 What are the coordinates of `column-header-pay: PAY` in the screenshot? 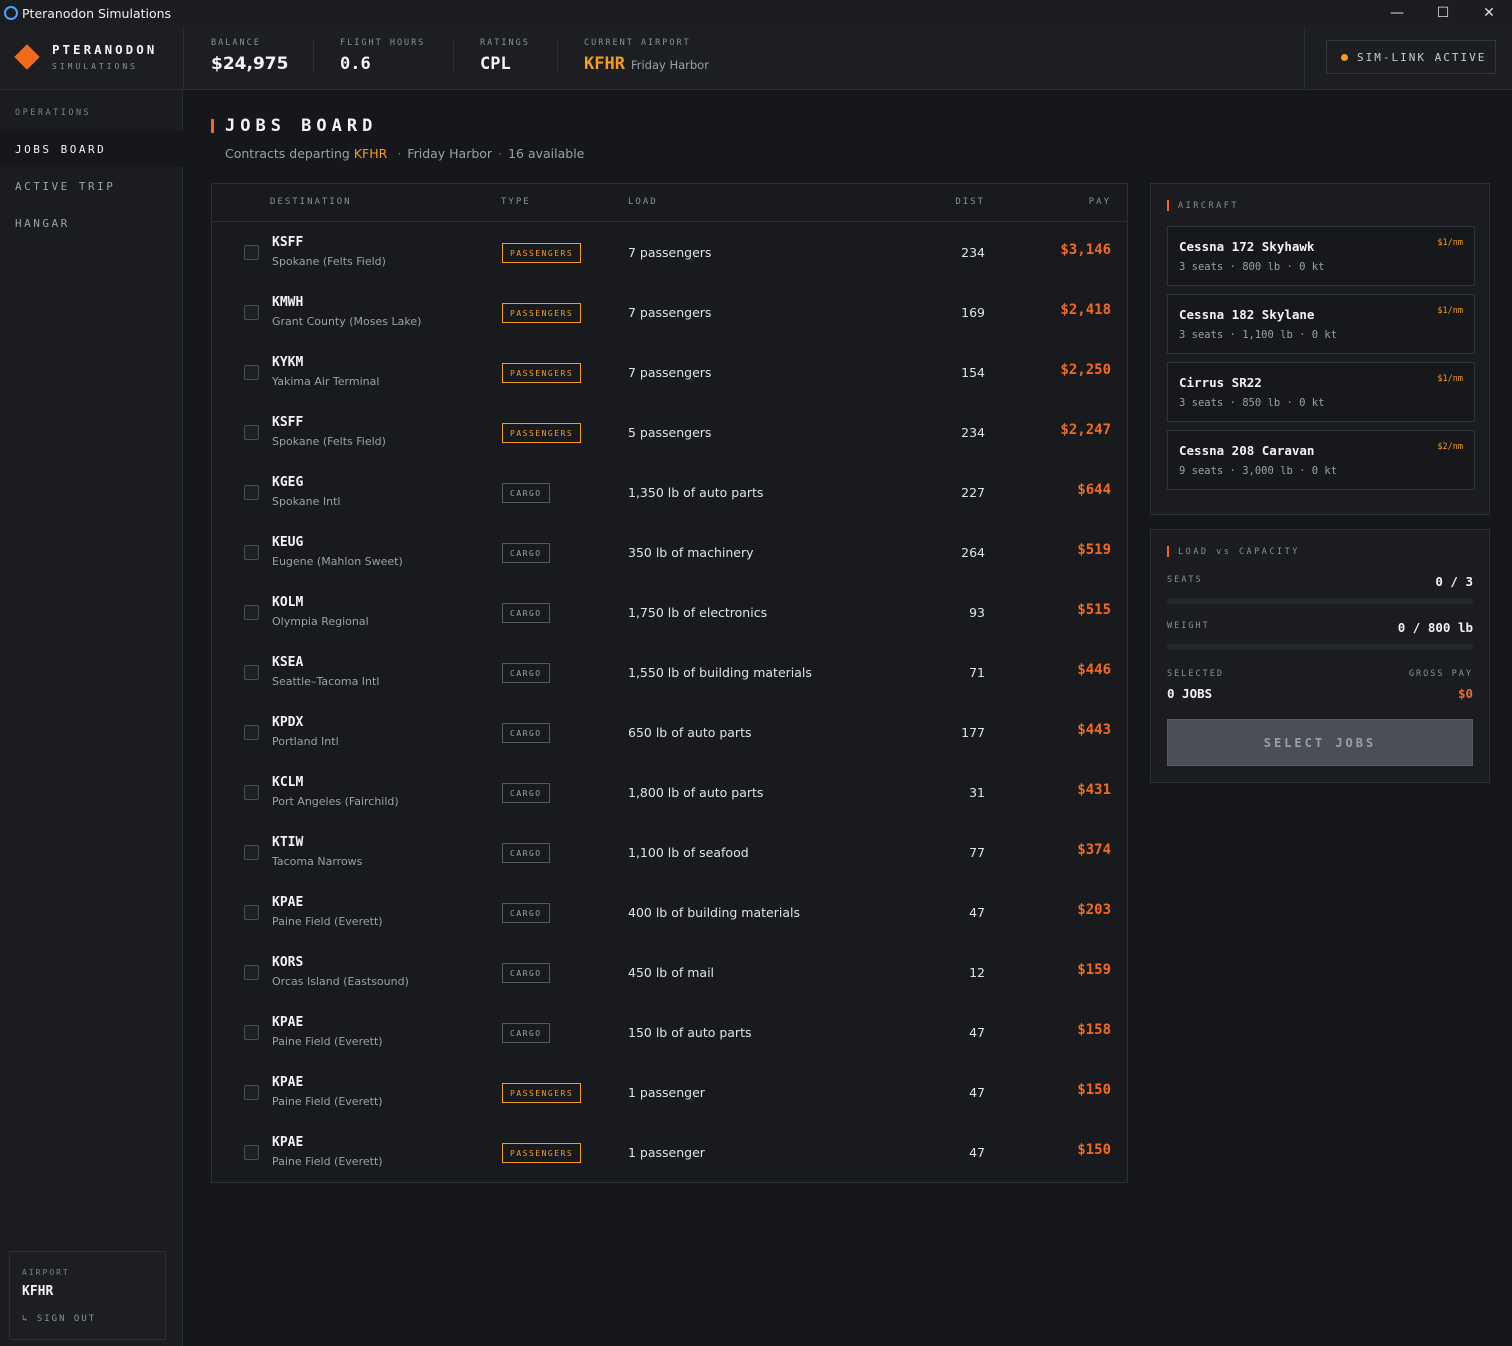 It's located at (1099, 202).